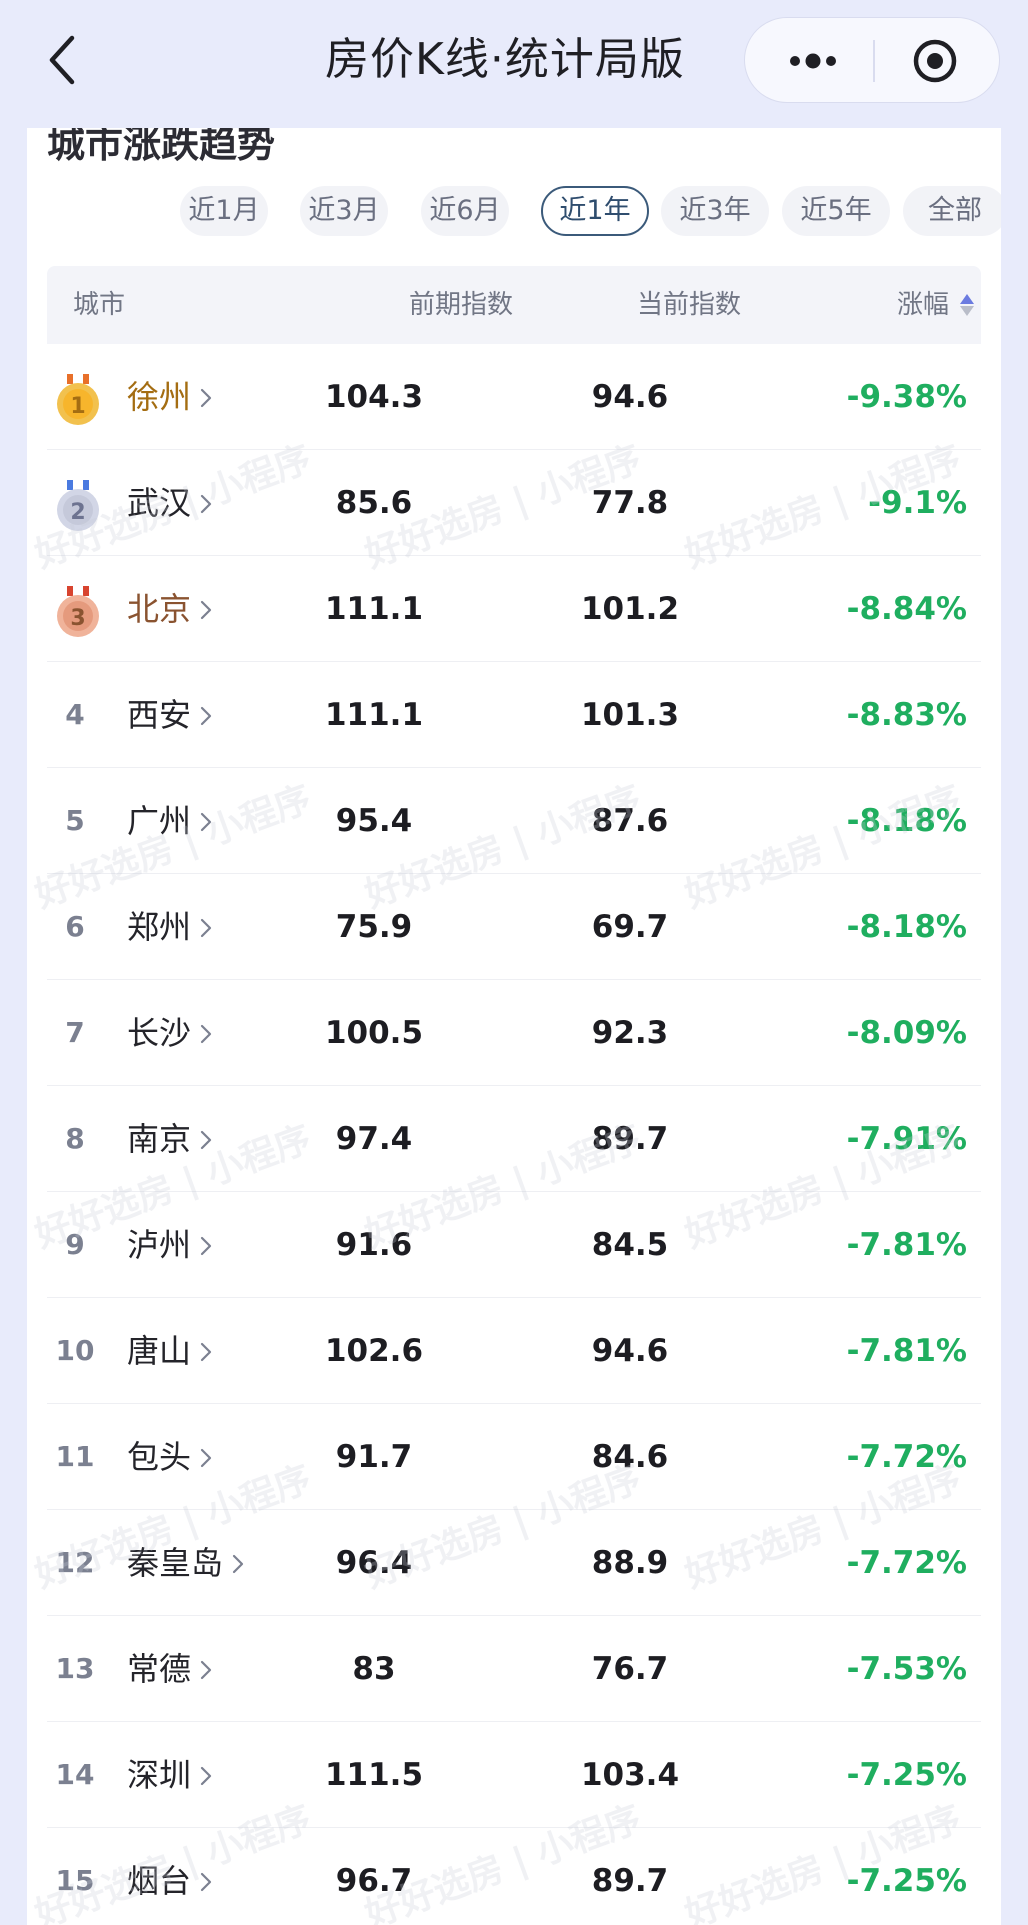  What do you see at coordinates (630, 1669) in the screenshot?
I see `curr-index-value: 76.7` at bounding box center [630, 1669].